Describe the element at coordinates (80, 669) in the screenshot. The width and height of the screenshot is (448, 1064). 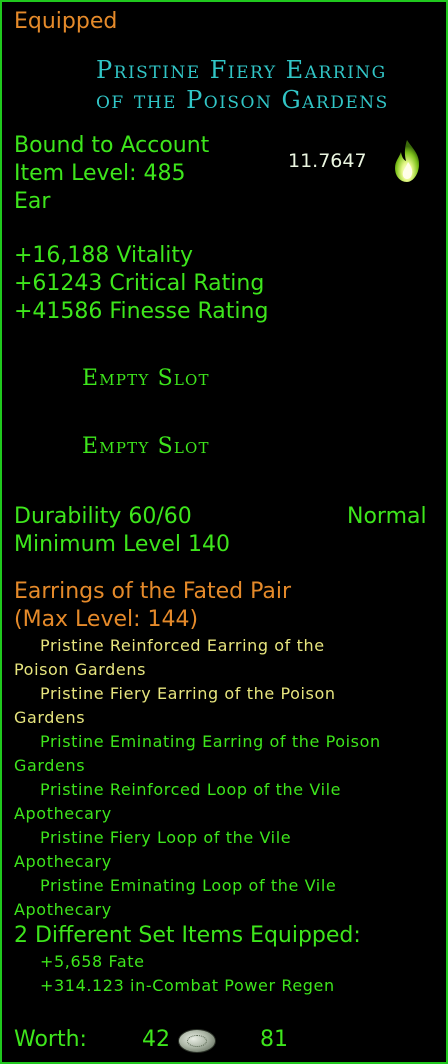
I see `set-item-1-line2: Poison Gardens` at that location.